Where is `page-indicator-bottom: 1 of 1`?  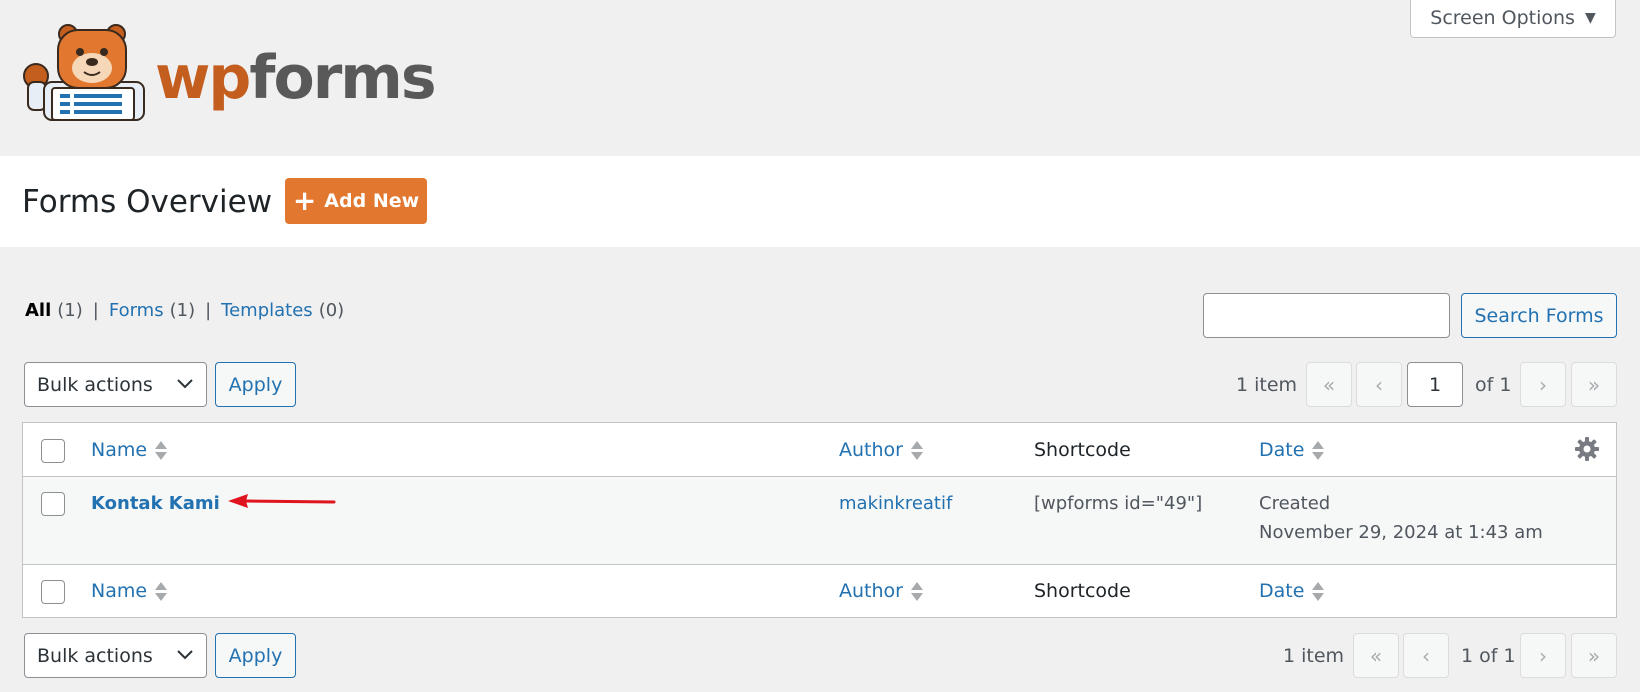 page-indicator-bottom: 1 of 1 is located at coordinates (1488, 656).